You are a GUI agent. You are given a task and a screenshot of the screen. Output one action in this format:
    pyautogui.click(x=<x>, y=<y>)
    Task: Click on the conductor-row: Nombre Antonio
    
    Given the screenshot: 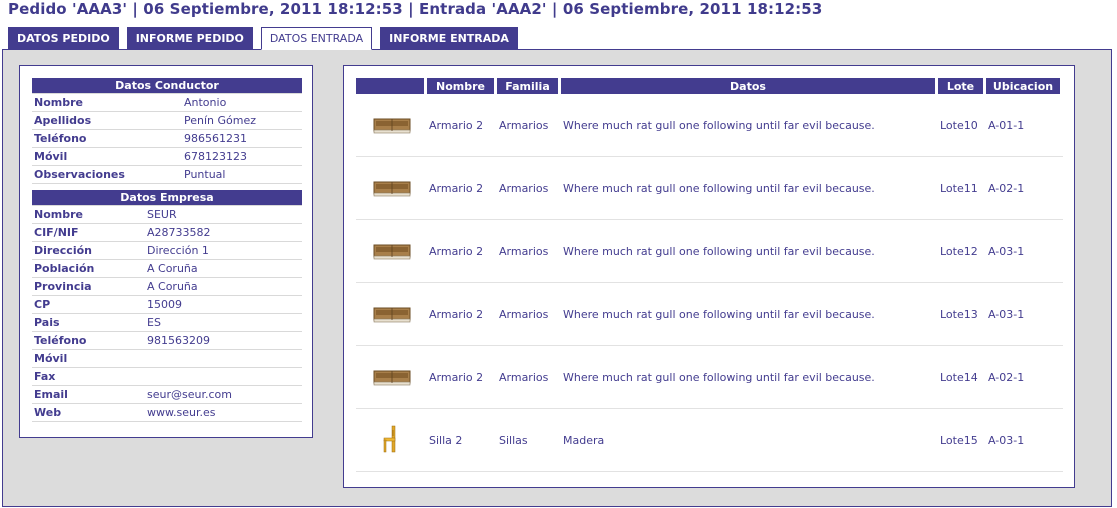 What is the action you would take?
    pyautogui.click(x=167, y=102)
    